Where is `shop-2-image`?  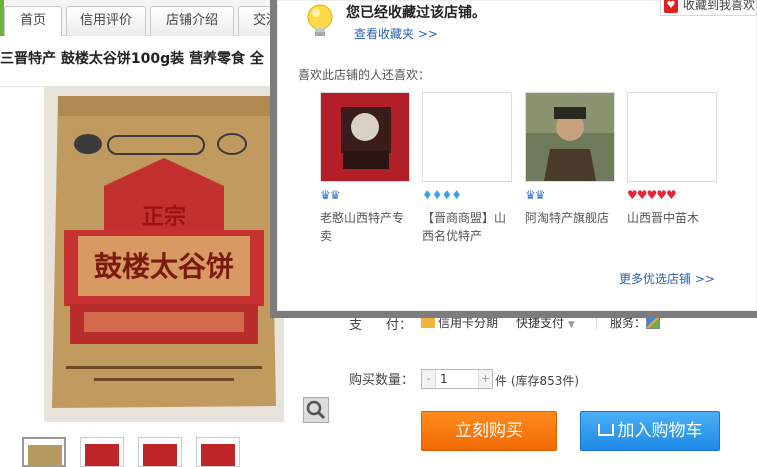
shop-2-image is located at coordinates (467, 137).